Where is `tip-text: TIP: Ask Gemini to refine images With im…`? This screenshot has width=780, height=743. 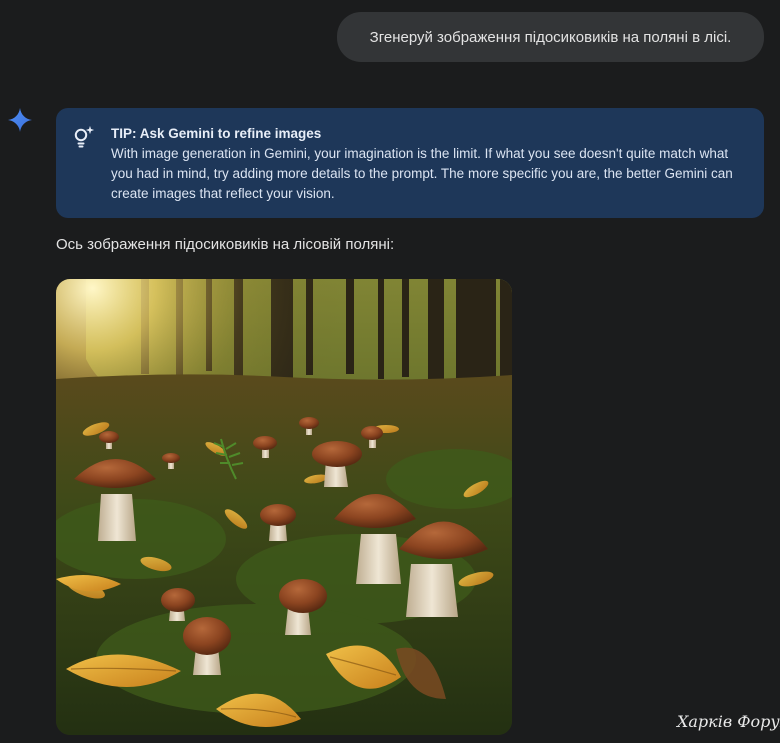
tip-text: TIP: Ask Gemini to refine images With im… is located at coordinates (431, 164).